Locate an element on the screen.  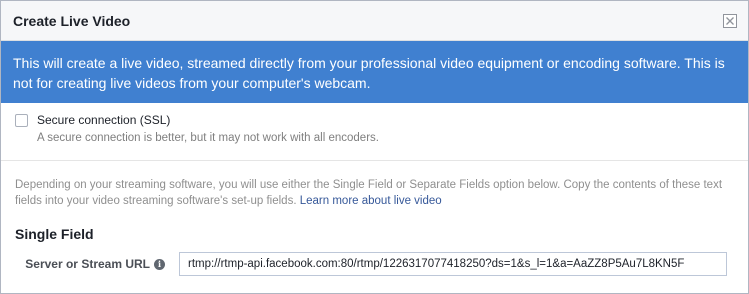
single-field-heading: Single Field is located at coordinates (54, 234).